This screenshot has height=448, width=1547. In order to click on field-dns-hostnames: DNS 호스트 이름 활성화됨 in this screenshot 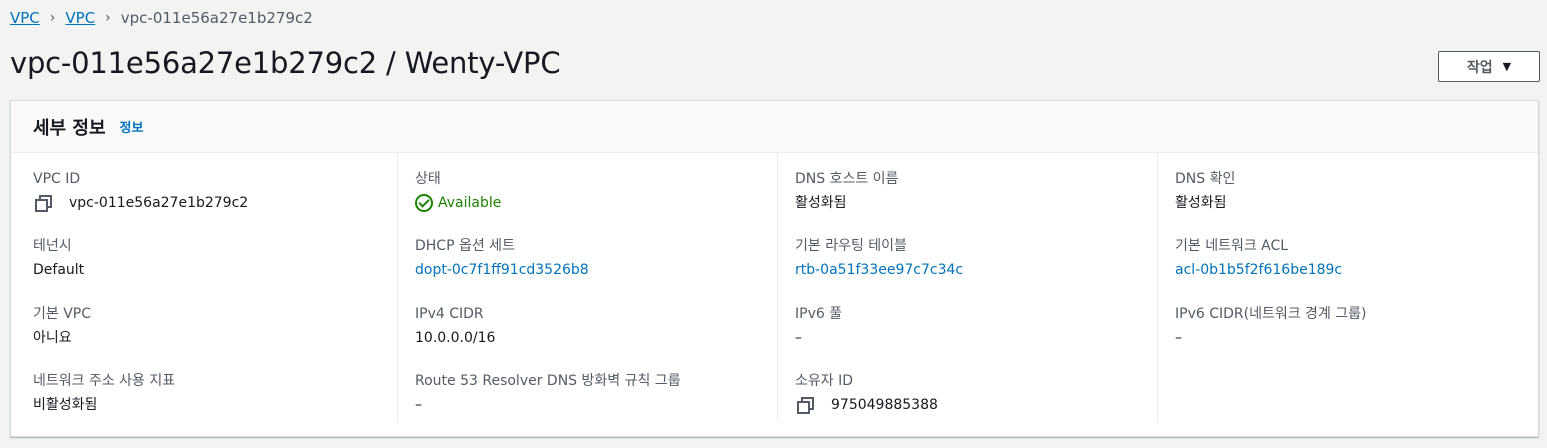, I will do `click(965, 191)`.